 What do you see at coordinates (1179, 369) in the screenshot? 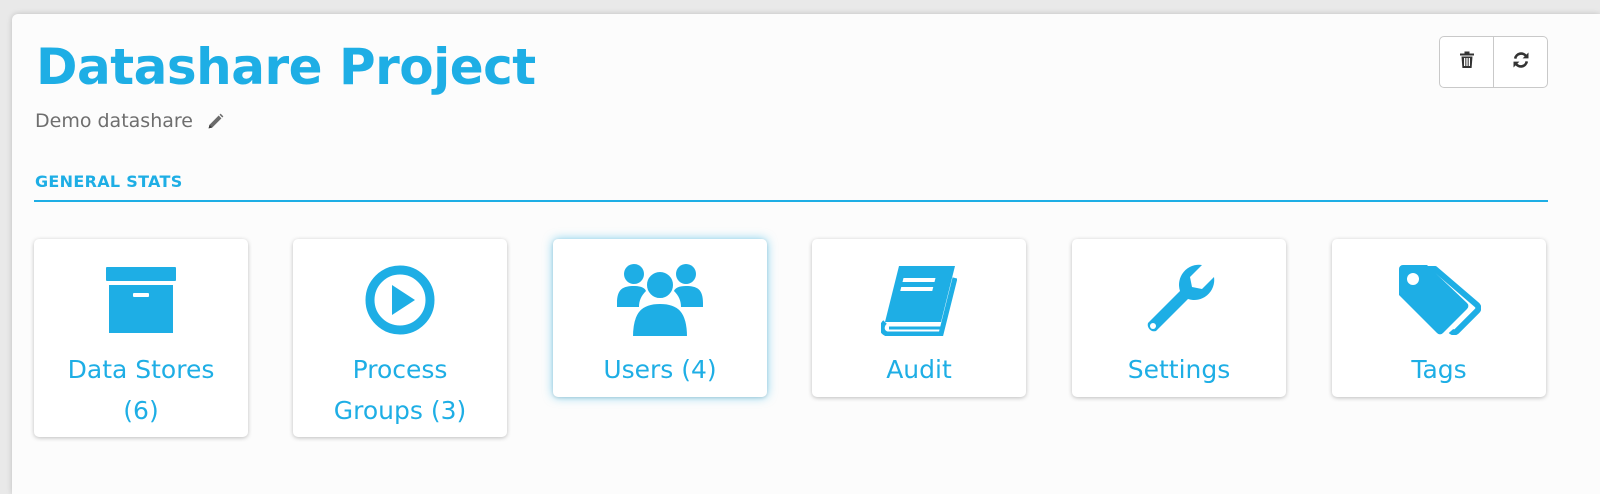
I see `tile-label: Settings` at bounding box center [1179, 369].